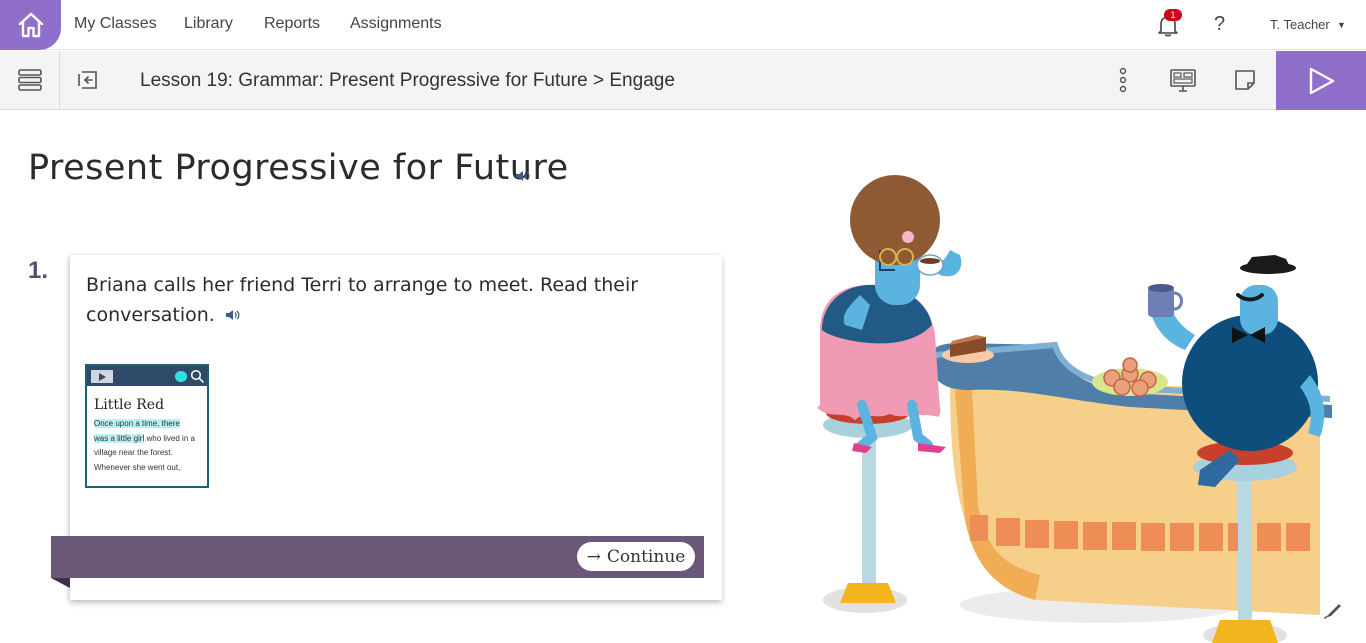  I want to click on question-audio-button, so click(233, 316).